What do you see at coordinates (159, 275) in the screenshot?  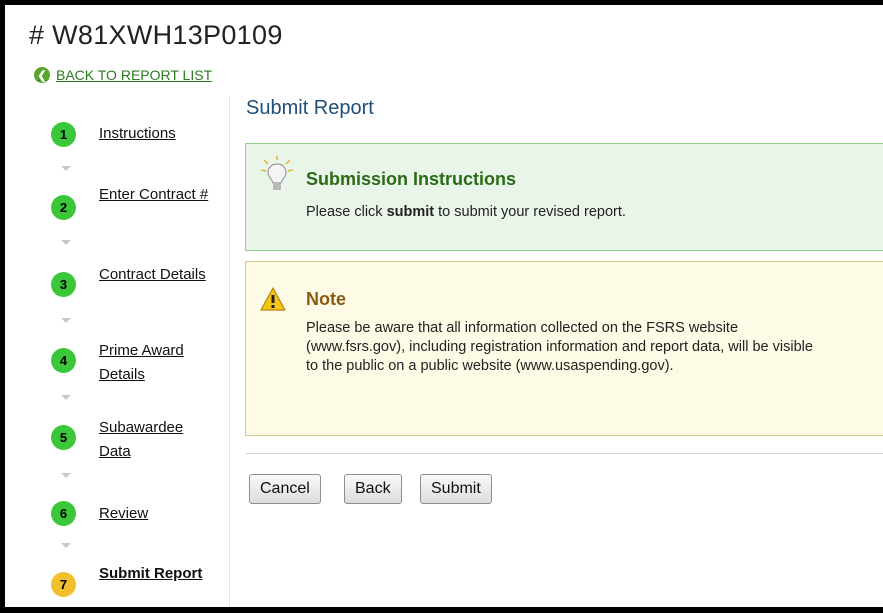 I see `step-label: Contract Details` at bounding box center [159, 275].